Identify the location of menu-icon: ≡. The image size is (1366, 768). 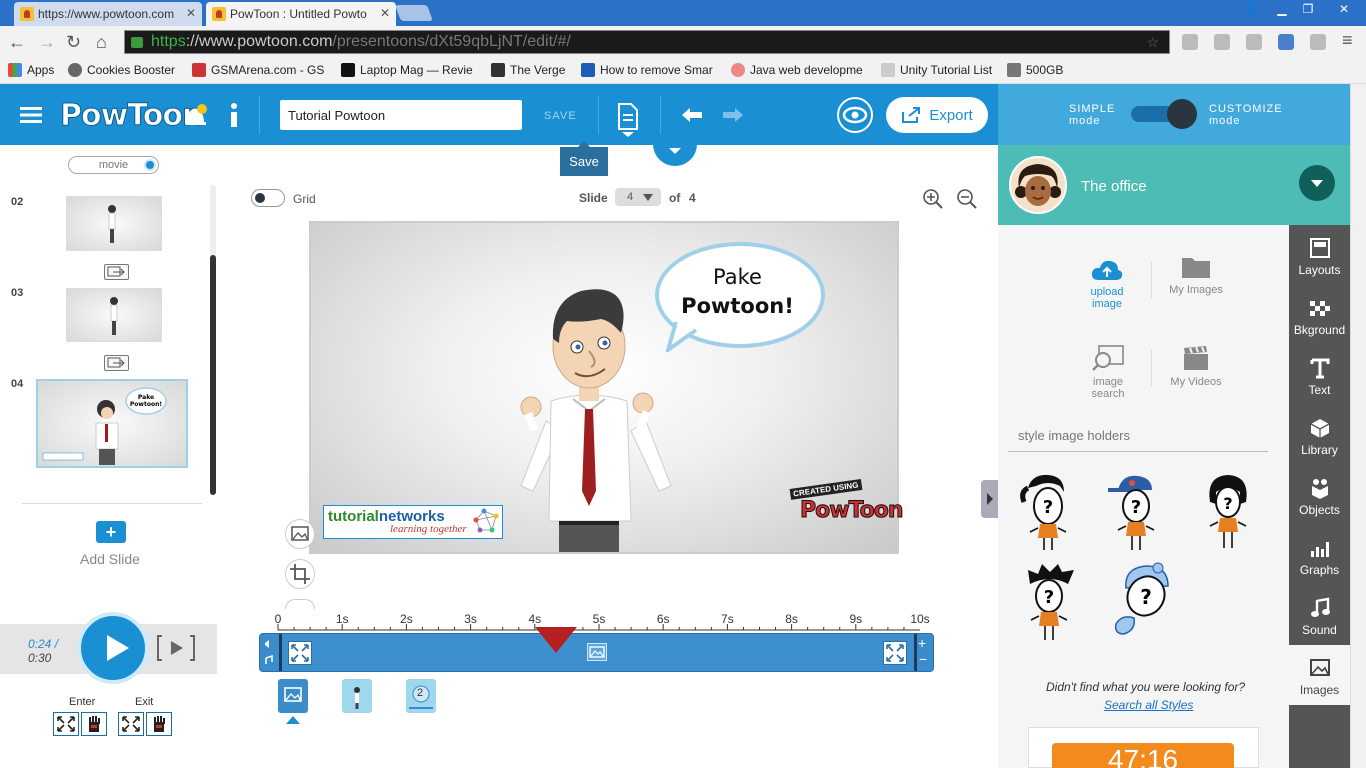
(1347, 40).